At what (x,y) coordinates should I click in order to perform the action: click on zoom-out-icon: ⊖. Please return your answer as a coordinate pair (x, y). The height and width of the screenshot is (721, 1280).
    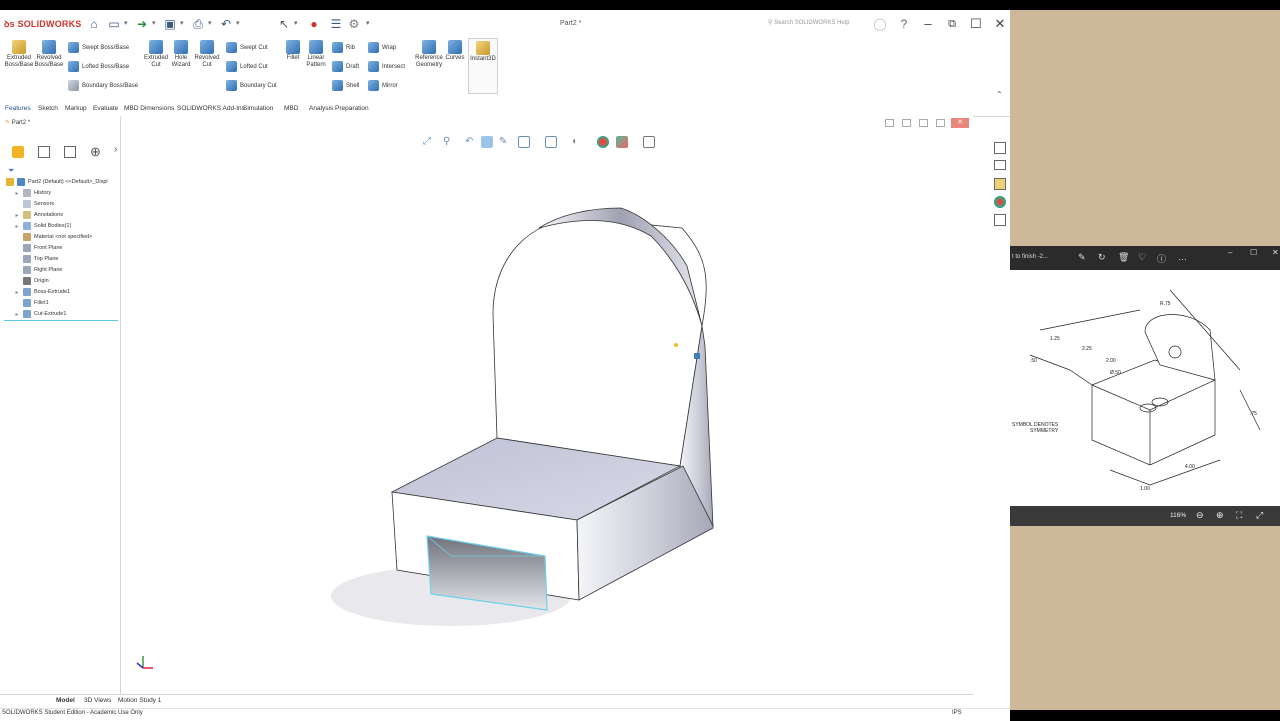
    Looking at the image, I should click on (1200, 515).